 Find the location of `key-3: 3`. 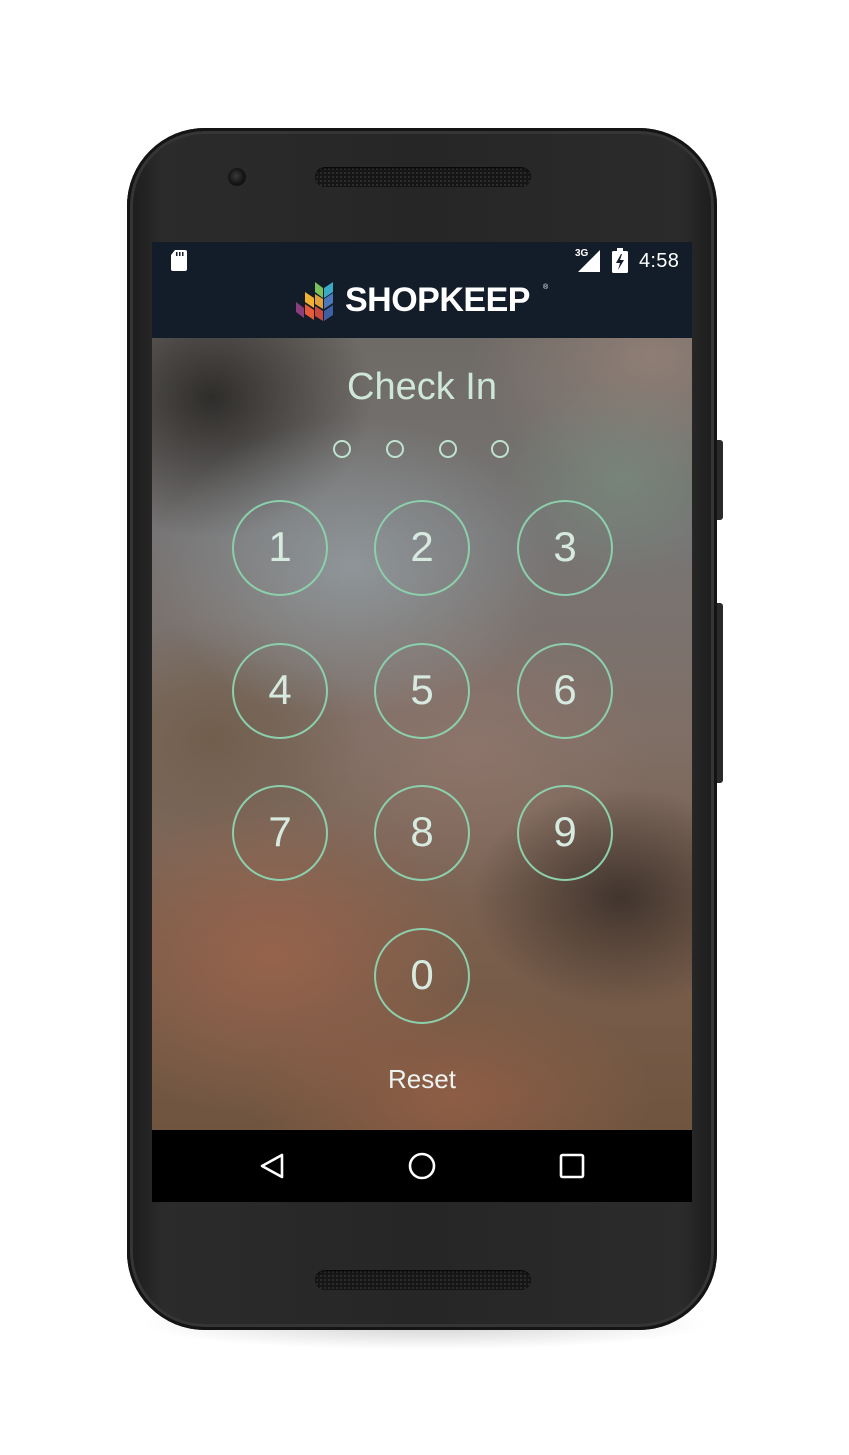

key-3: 3 is located at coordinates (565, 548).